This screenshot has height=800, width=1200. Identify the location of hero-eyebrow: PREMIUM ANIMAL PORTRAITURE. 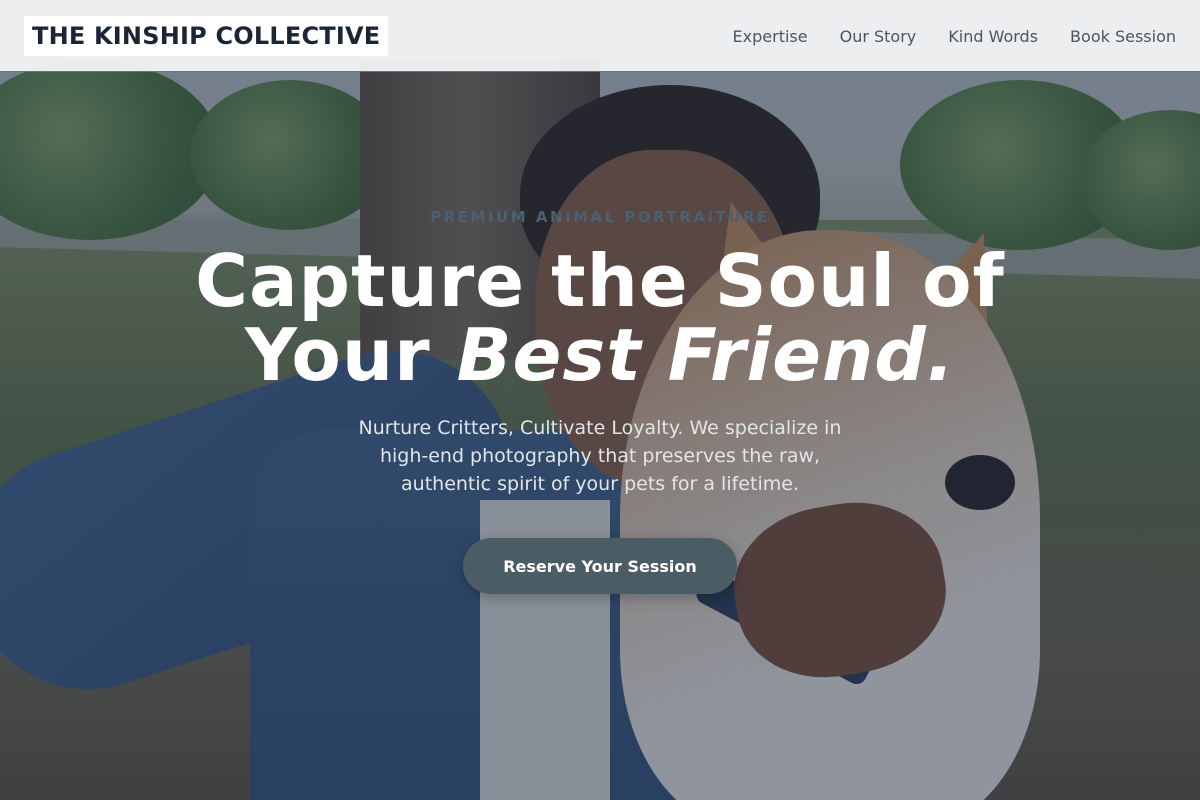
(600, 217).